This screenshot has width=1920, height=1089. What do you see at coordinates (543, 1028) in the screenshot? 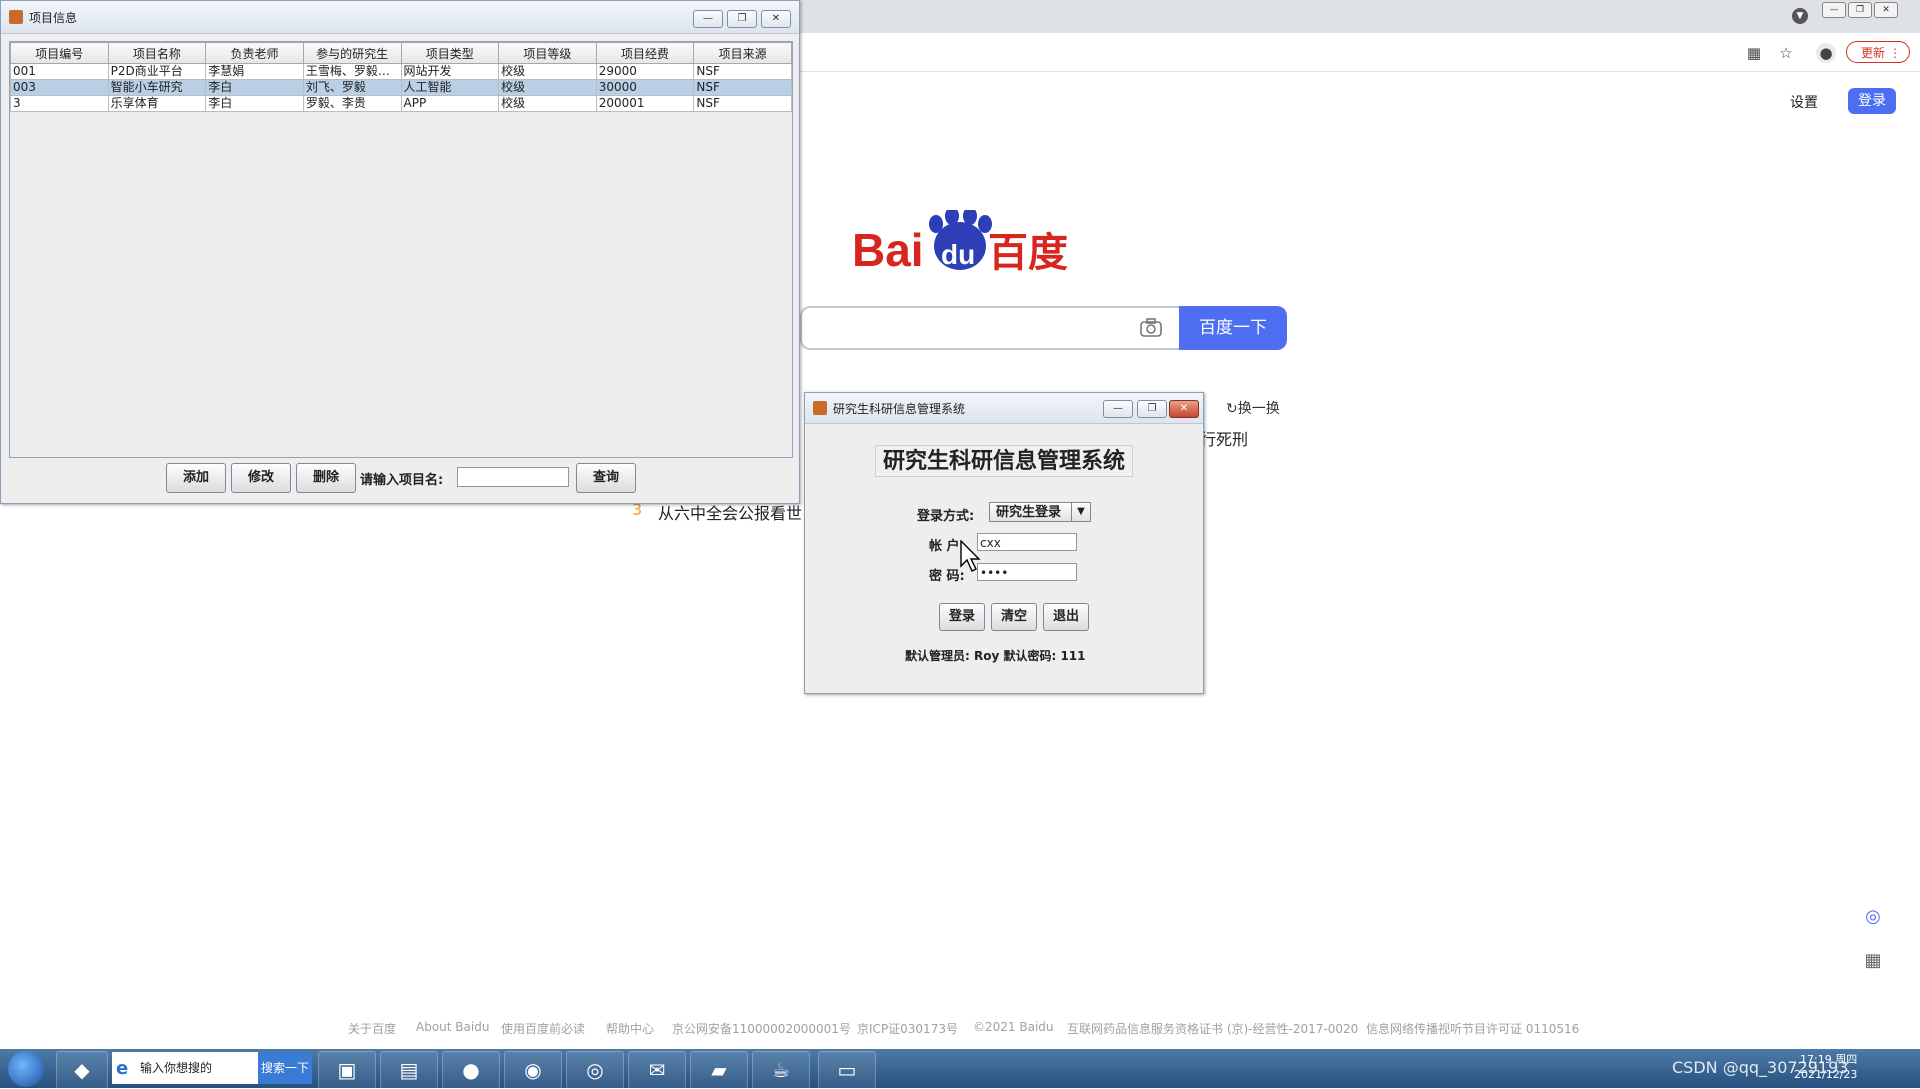
I see `footer-link: 使用百度前必读` at bounding box center [543, 1028].